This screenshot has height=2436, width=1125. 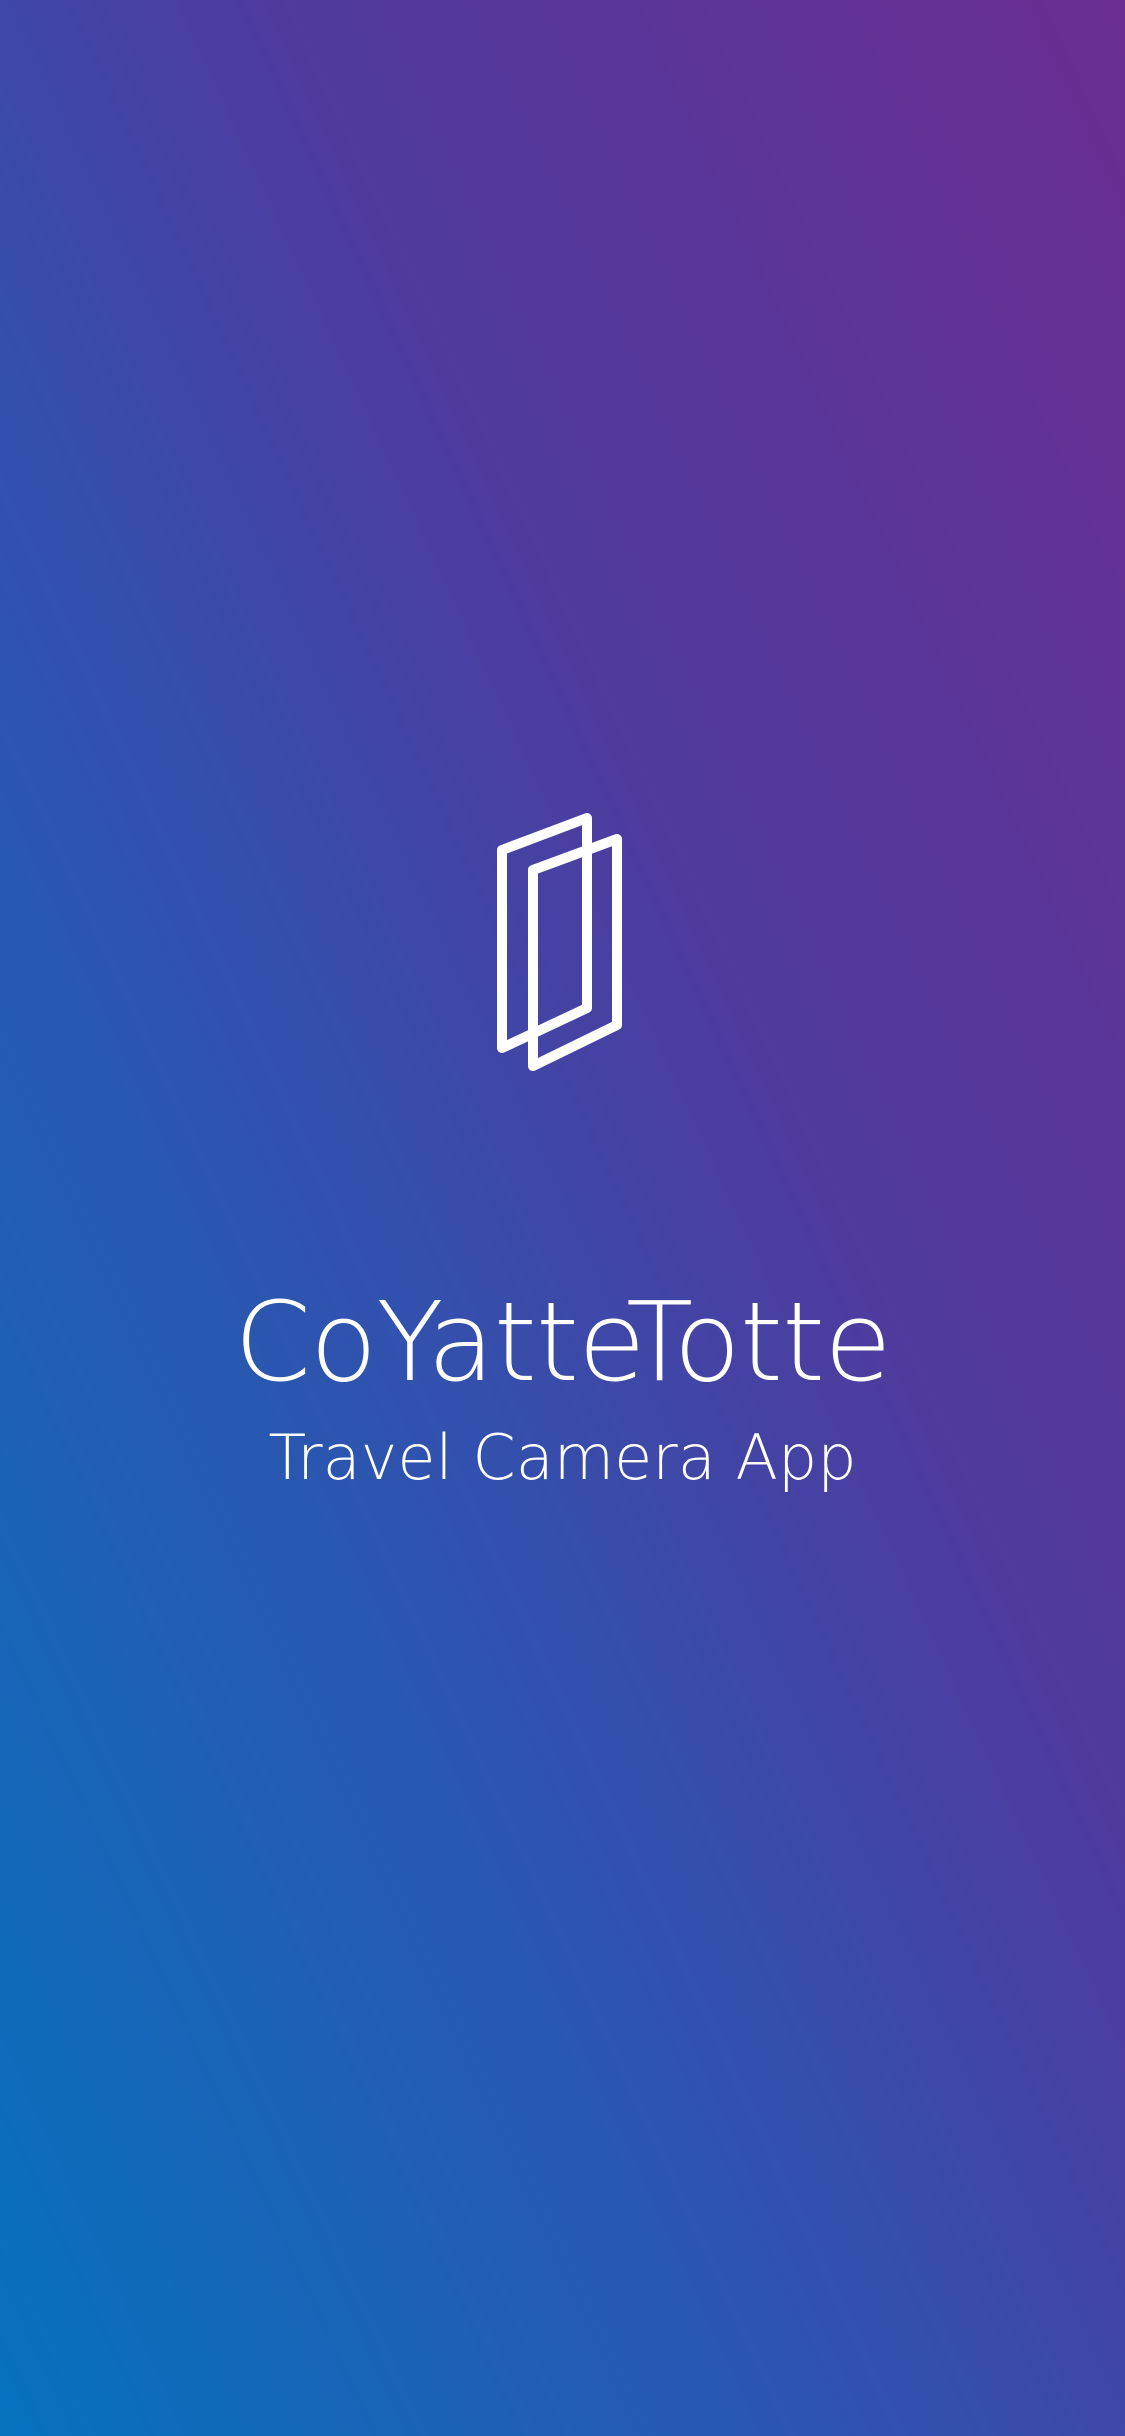 What do you see at coordinates (563, 1342) in the screenshot?
I see `app-title: CoYatteTotte` at bounding box center [563, 1342].